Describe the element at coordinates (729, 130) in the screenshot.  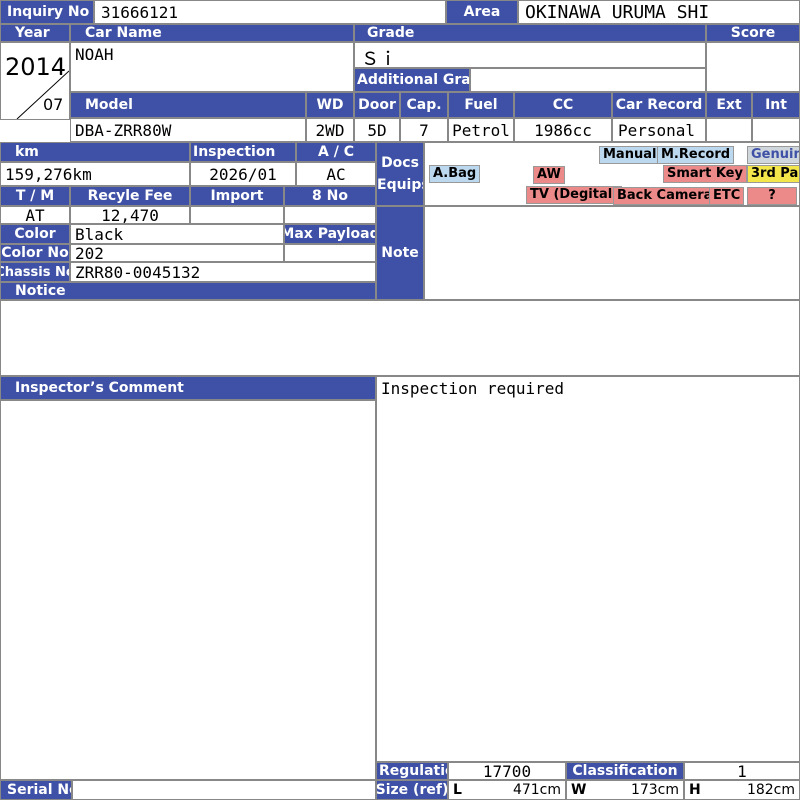
I see `ext-value` at that location.